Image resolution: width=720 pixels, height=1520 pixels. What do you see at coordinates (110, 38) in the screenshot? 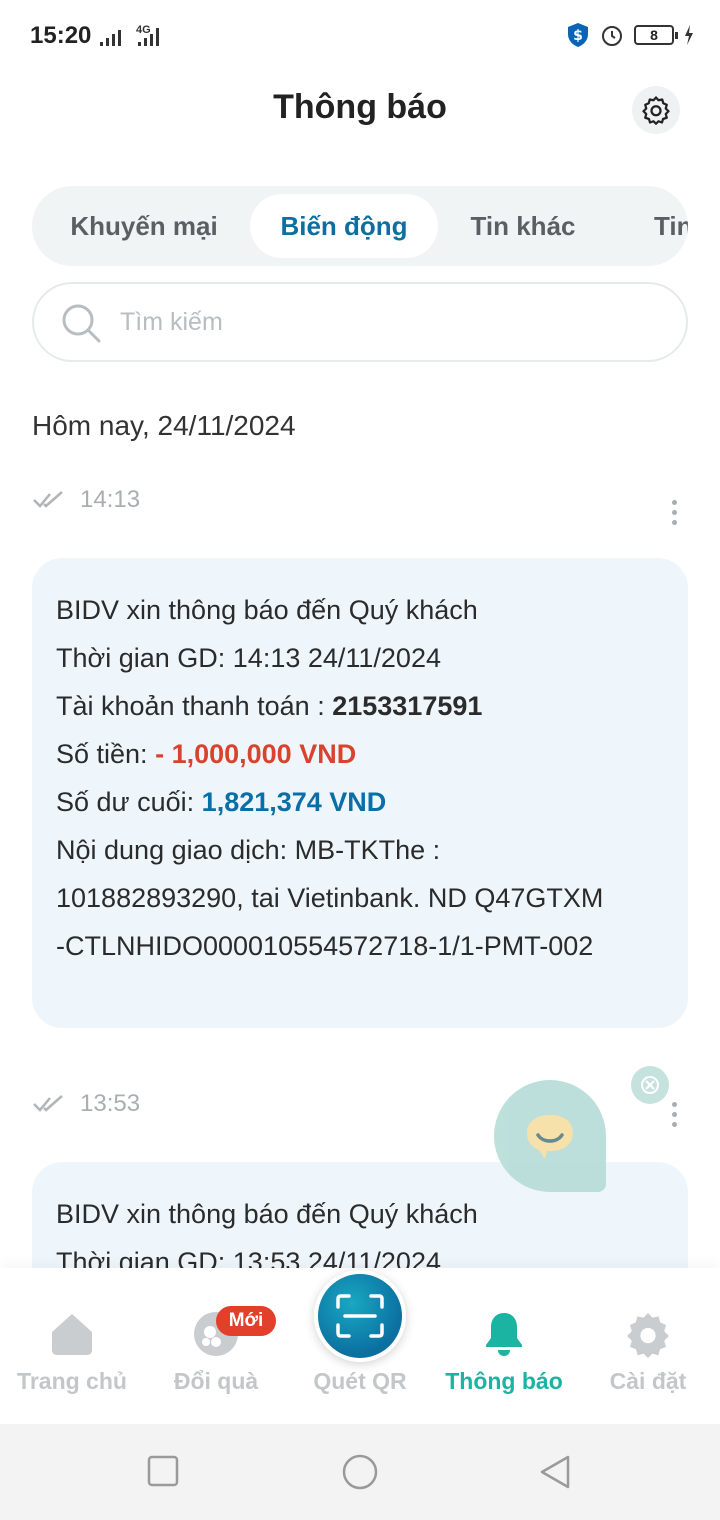
I see `signal-icon` at bounding box center [110, 38].